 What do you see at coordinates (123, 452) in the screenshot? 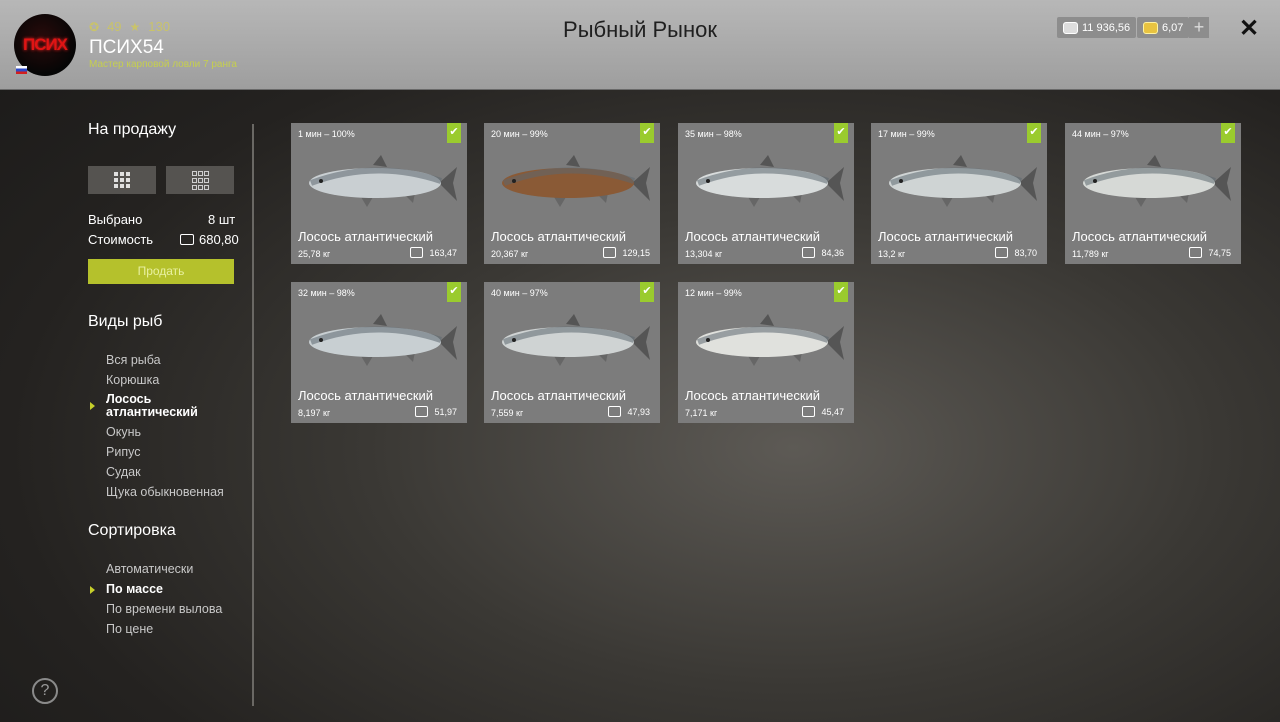
I see `fish-type-ripus: Рипус` at bounding box center [123, 452].